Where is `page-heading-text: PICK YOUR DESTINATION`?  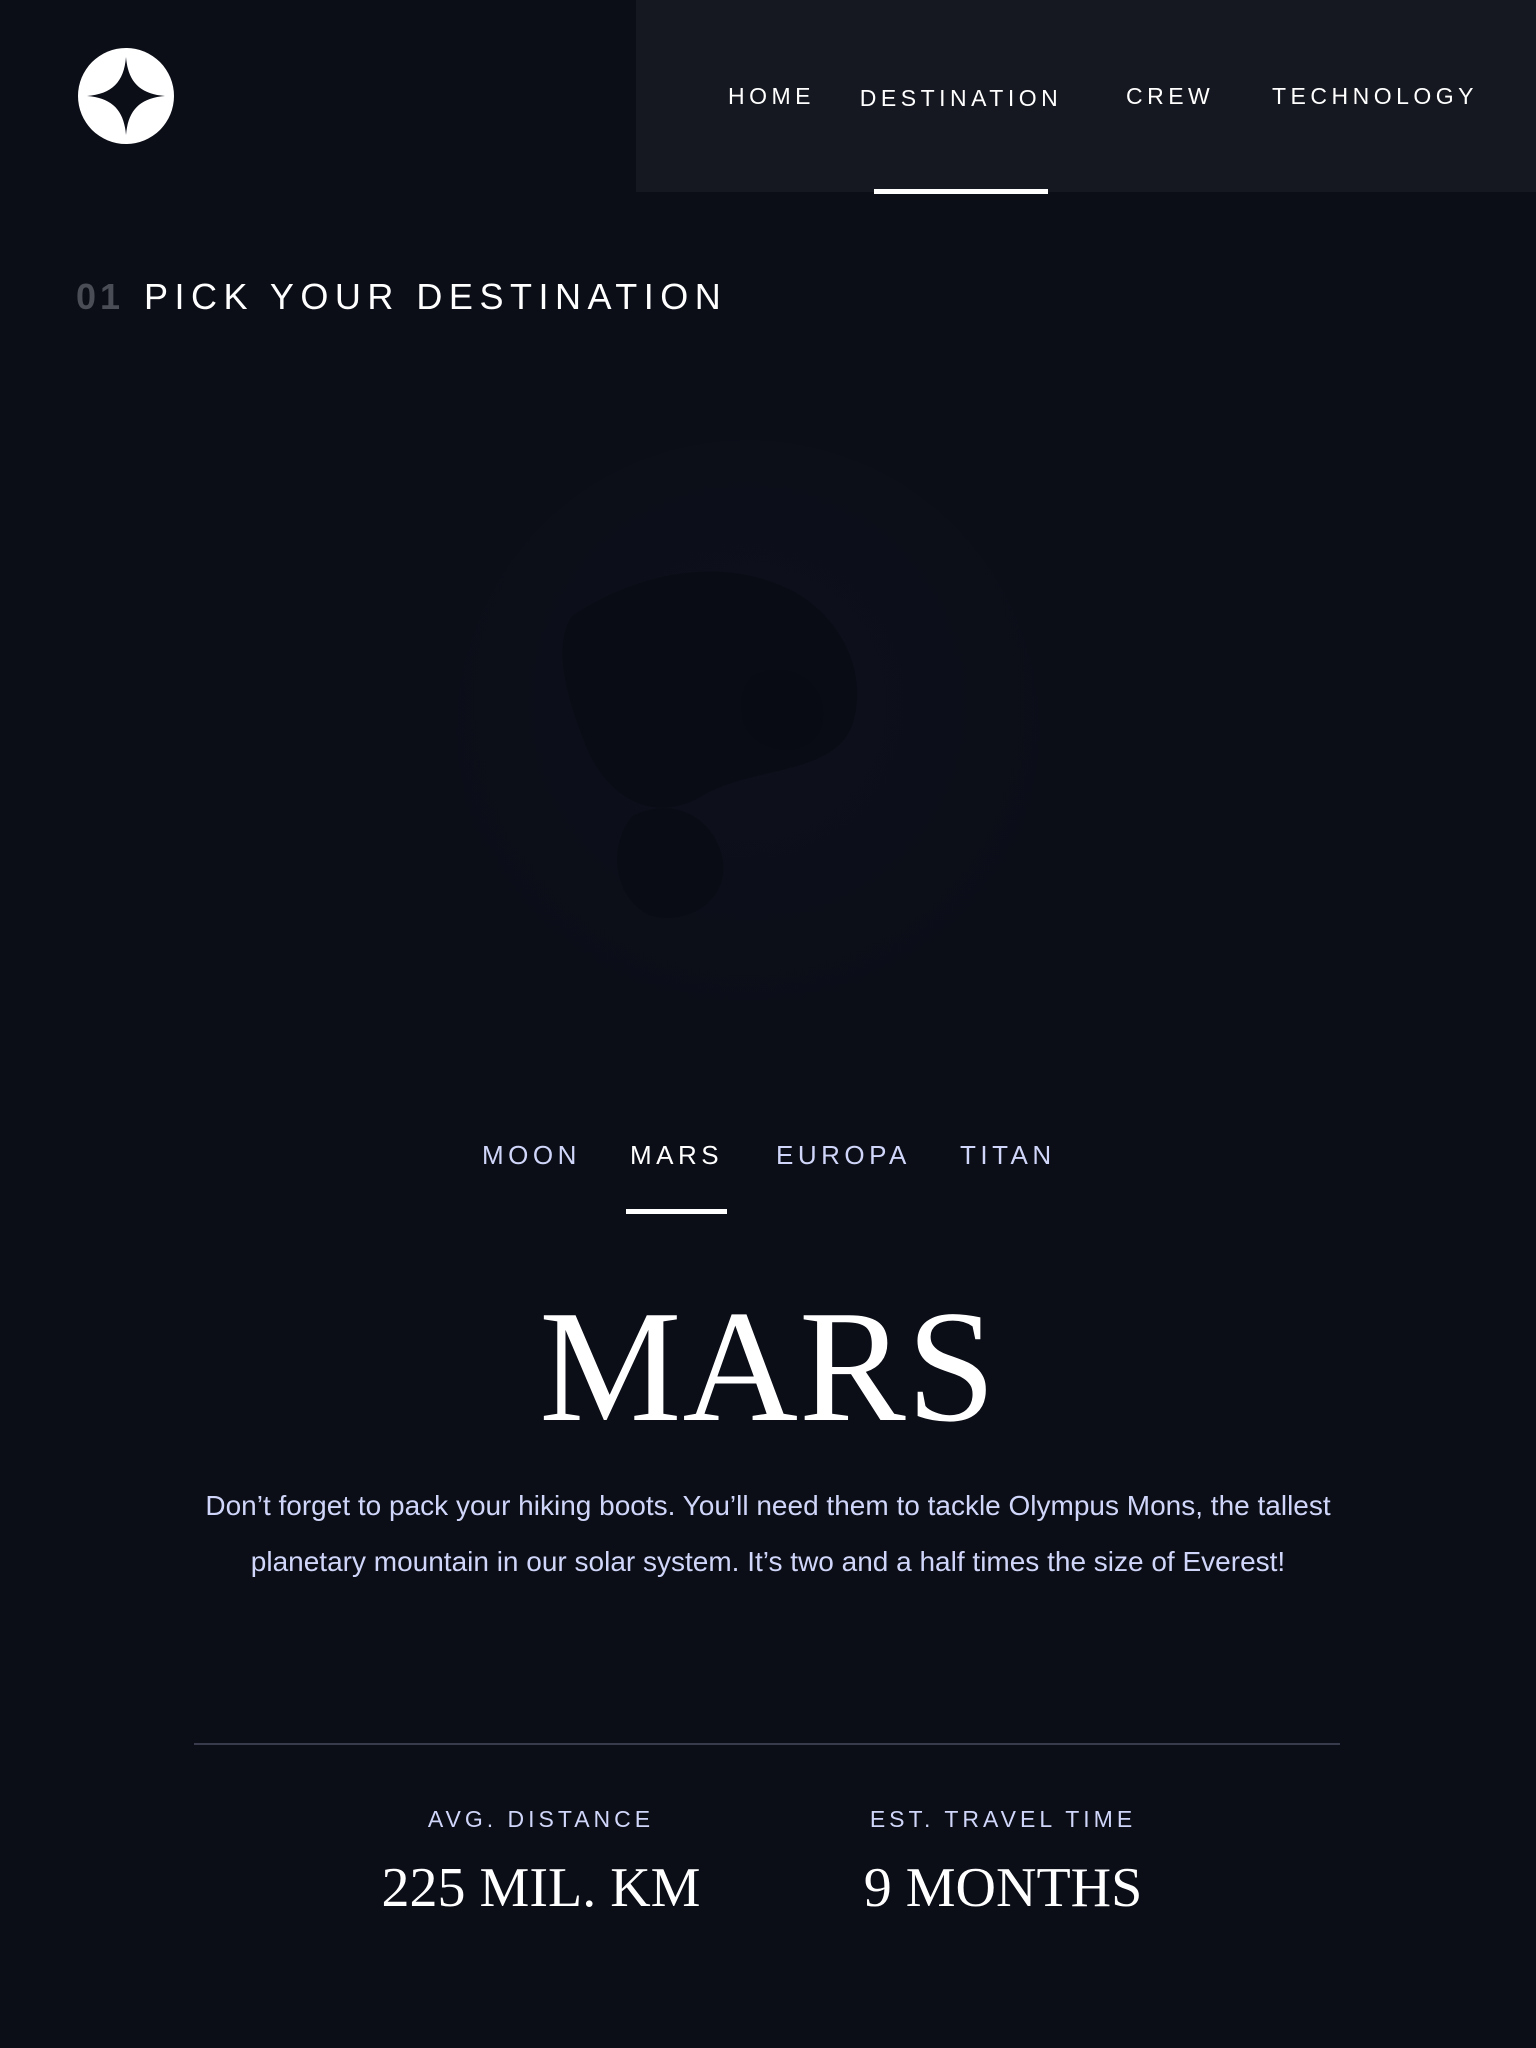
page-heading-text: PICK YOUR DESTINATION is located at coordinates (436, 296).